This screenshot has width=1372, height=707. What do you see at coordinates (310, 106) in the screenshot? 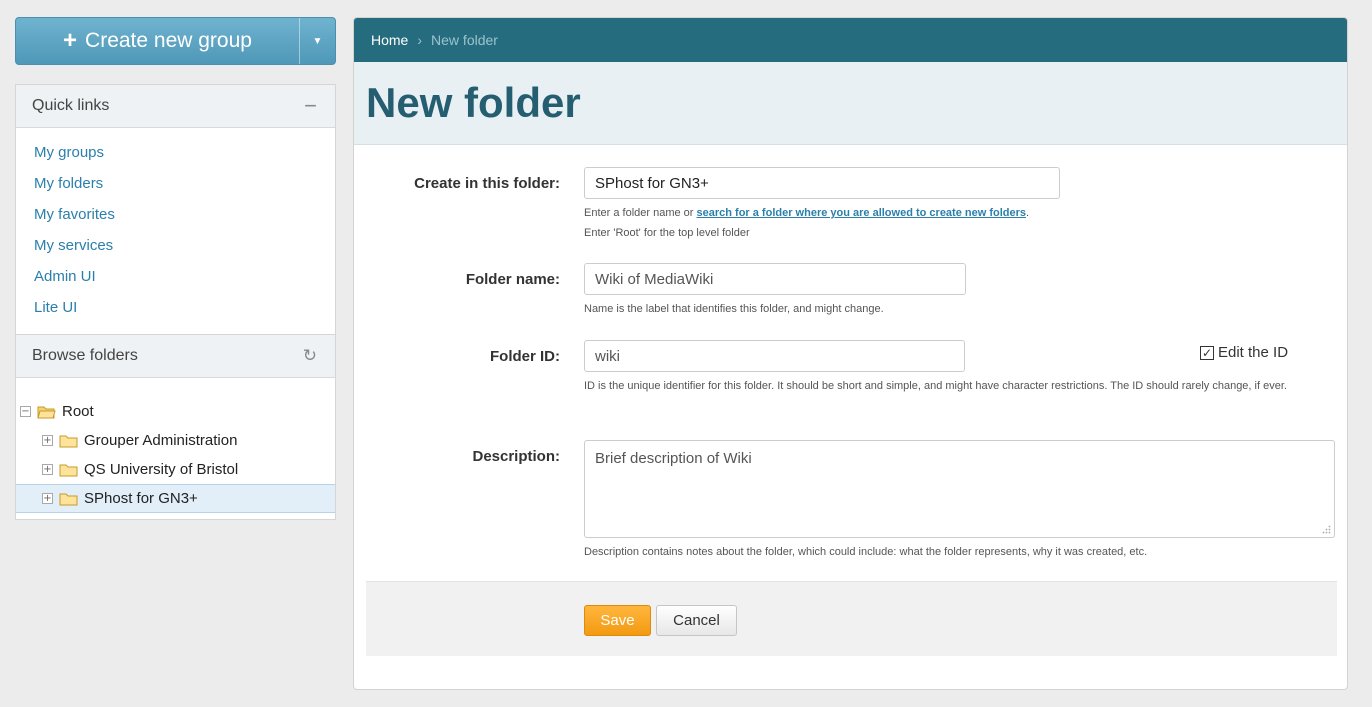
I see `collapse-icon: −` at bounding box center [310, 106].